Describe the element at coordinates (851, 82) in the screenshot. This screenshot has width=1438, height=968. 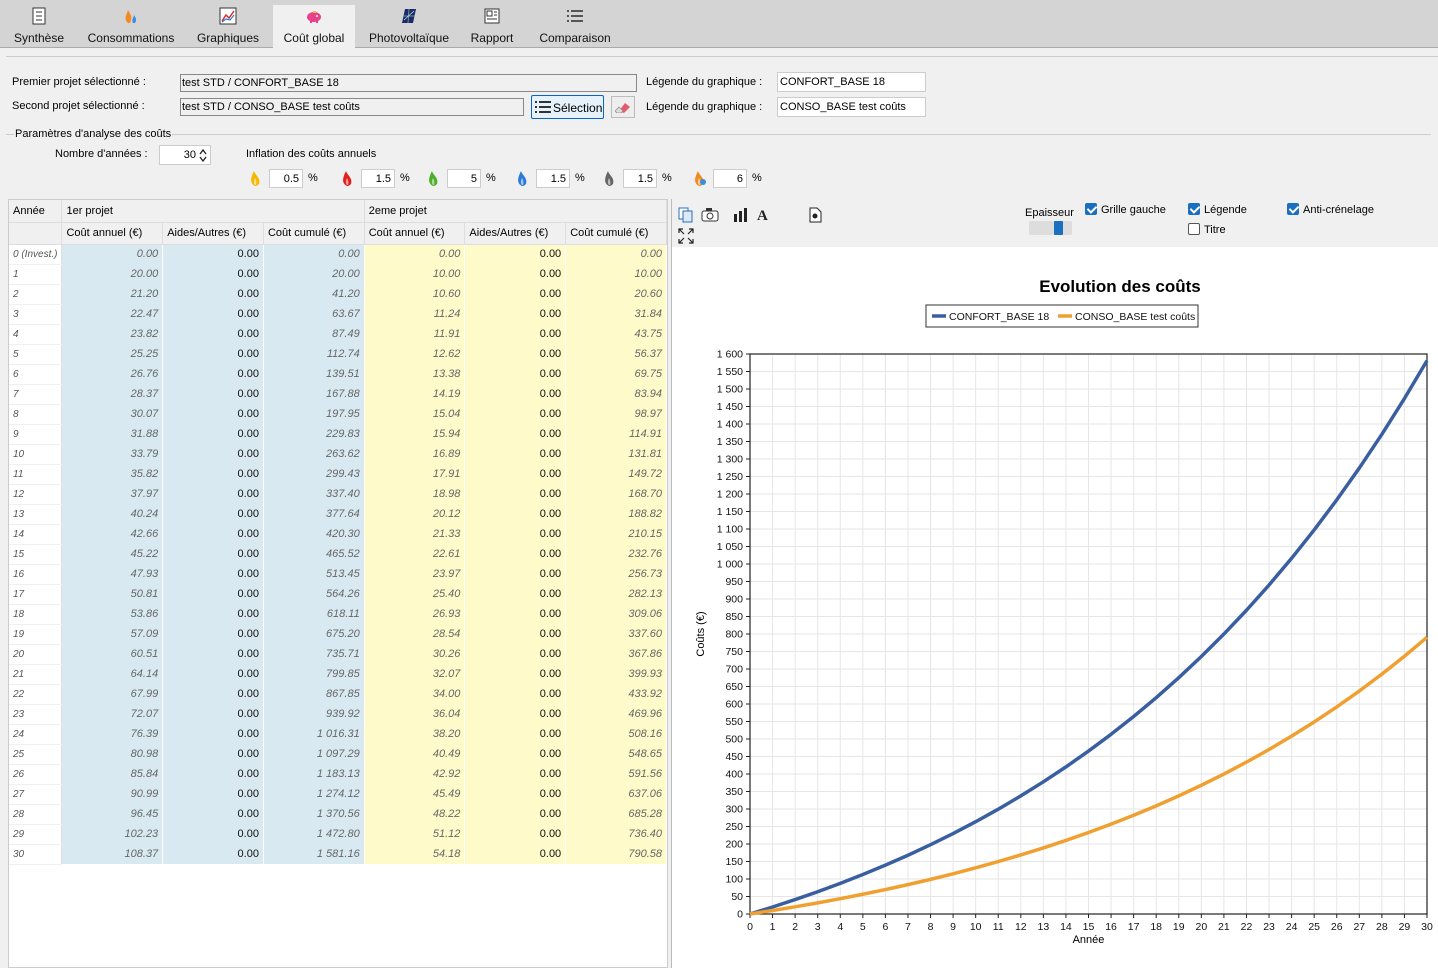
I see `chart-legend-input-1: CONFORT_BASE 18` at that location.